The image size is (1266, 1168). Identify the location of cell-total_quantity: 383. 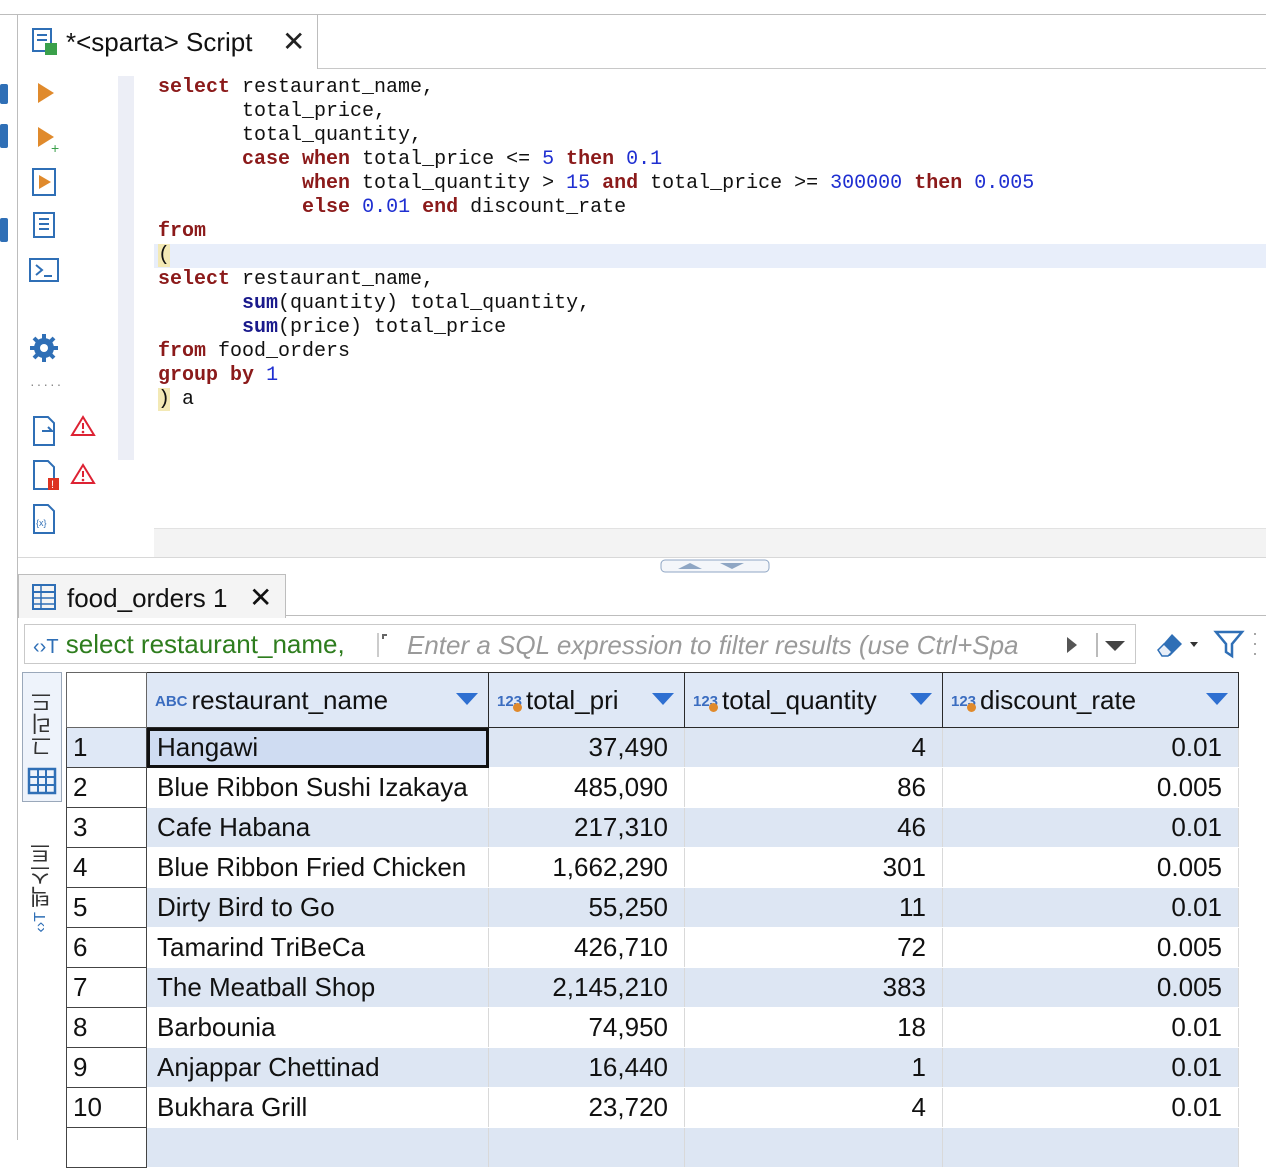
(813, 987).